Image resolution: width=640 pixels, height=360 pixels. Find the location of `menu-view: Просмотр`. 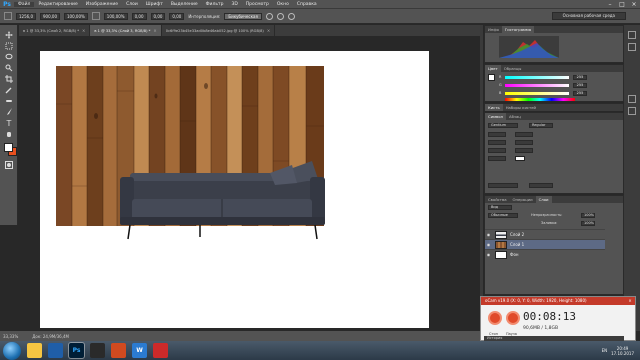

menu-view: Просмотр is located at coordinates (257, 4).